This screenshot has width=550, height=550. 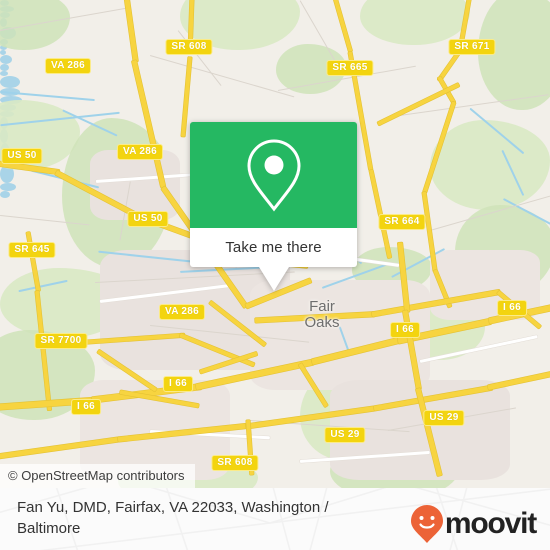 I want to click on map-pin-icon, so click(x=273, y=175).